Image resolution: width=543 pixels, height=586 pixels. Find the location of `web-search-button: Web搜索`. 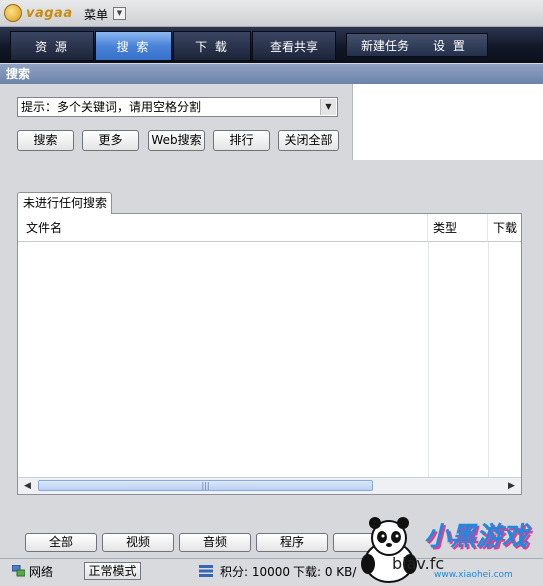

web-search-button: Web搜索 is located at coordinates (176, 140).